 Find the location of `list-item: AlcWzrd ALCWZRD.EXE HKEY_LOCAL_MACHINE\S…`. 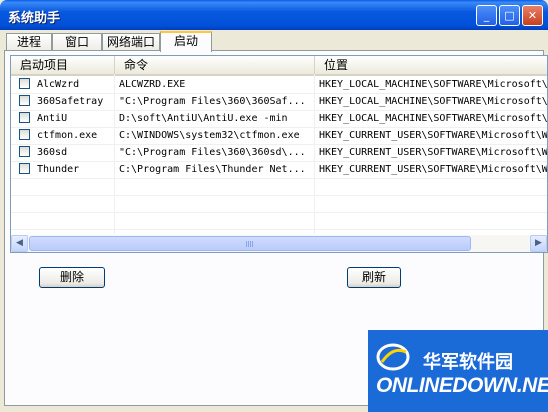

list-item: AlcWzrd ALCWZRD.EXE HKEY_LOCAL_MACHINE\S… is located at coordinates (279, 85).